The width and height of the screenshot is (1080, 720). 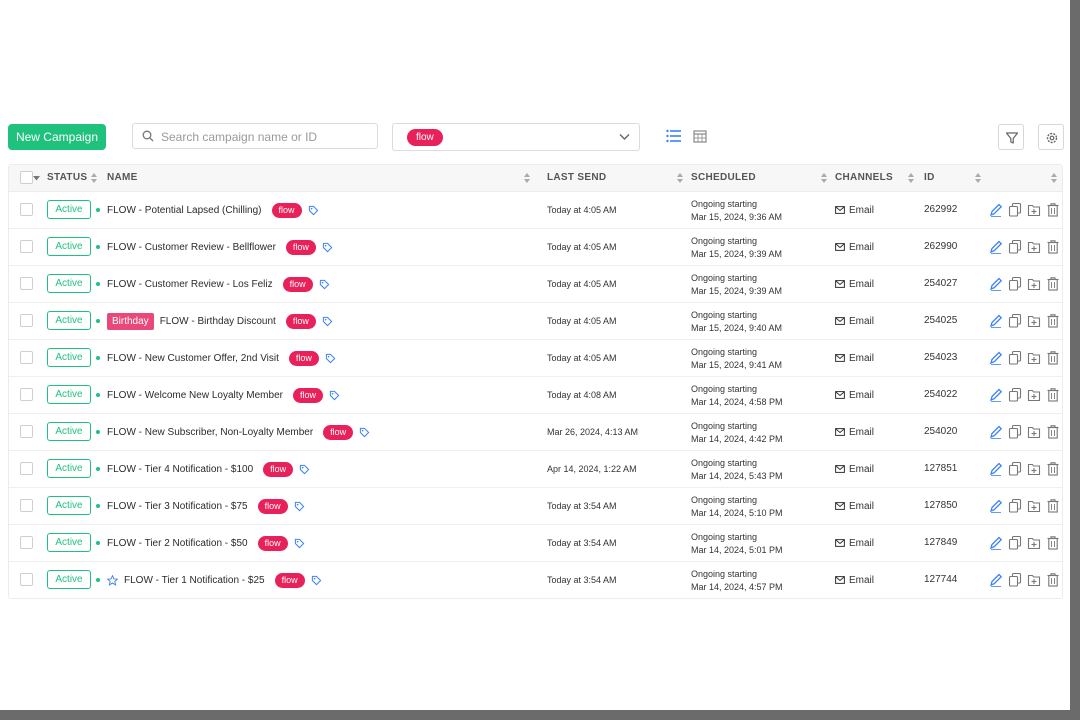 I want to click on campaign-name-link: FLOW - Tier 2 Notification - $50, so click(x=177, y=543).